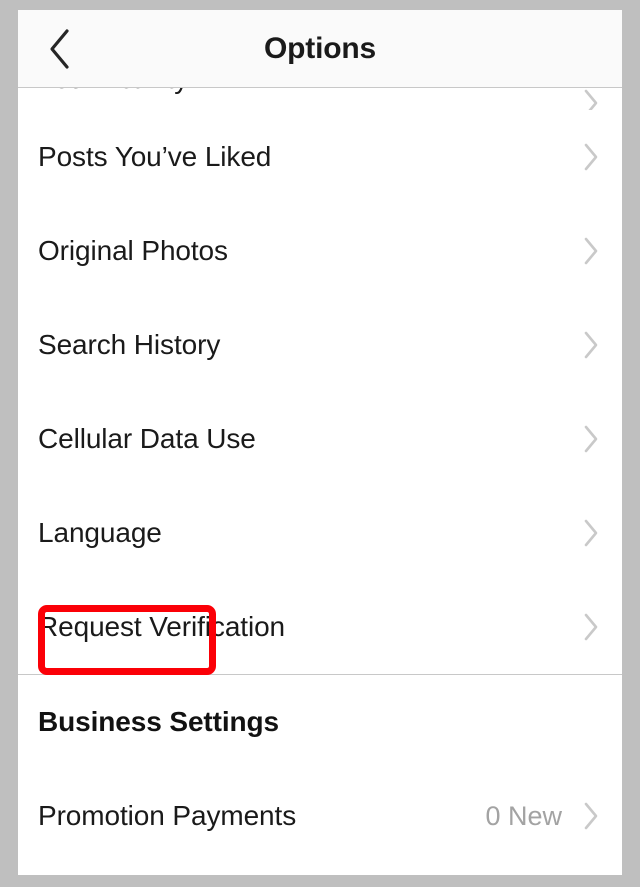 This screenshot has width=640, height=887. I want to click on list-item-label: Original Photos, so click(133, 250).